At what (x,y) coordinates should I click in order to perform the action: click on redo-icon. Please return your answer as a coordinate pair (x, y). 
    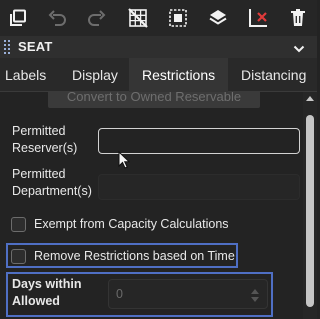
    Looking at the image, I should click on (97, 18).